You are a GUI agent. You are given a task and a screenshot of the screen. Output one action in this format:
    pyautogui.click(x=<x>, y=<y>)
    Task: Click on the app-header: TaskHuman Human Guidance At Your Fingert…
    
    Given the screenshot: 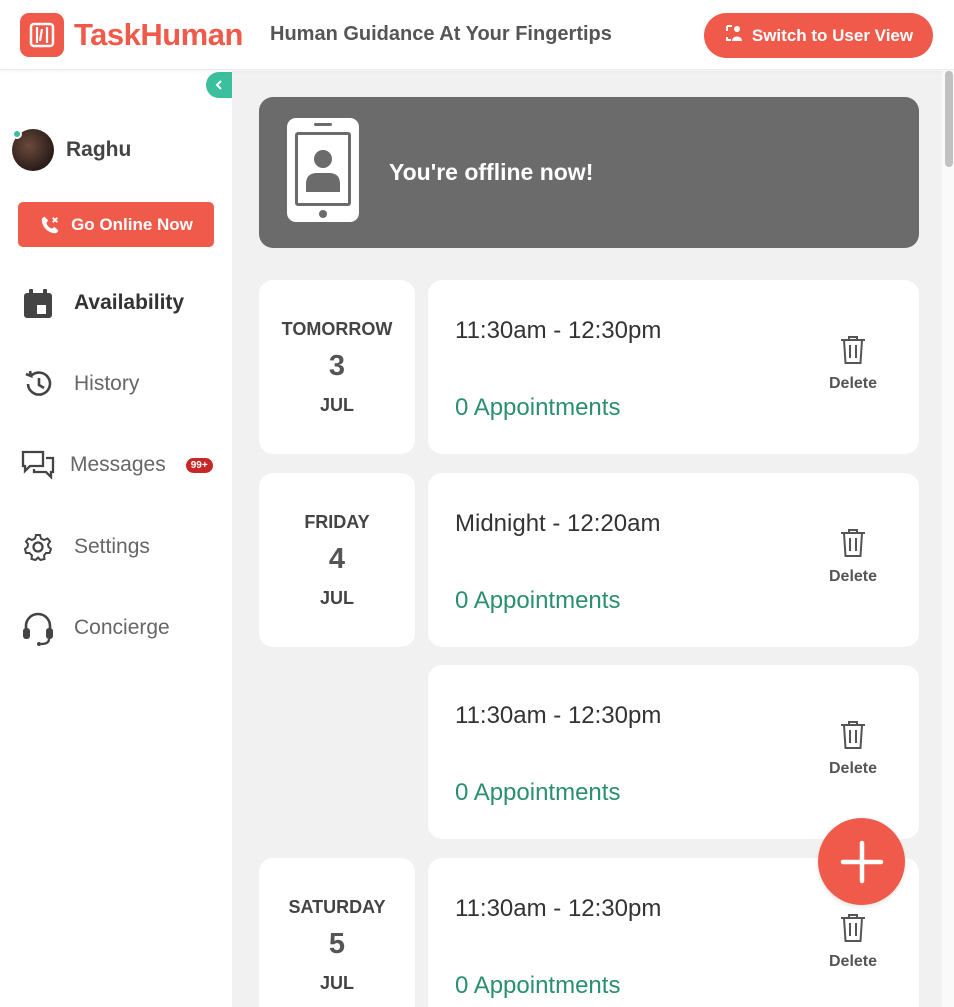 What is the action you would take?
    pyautogui.click(x=477, y=35)
    